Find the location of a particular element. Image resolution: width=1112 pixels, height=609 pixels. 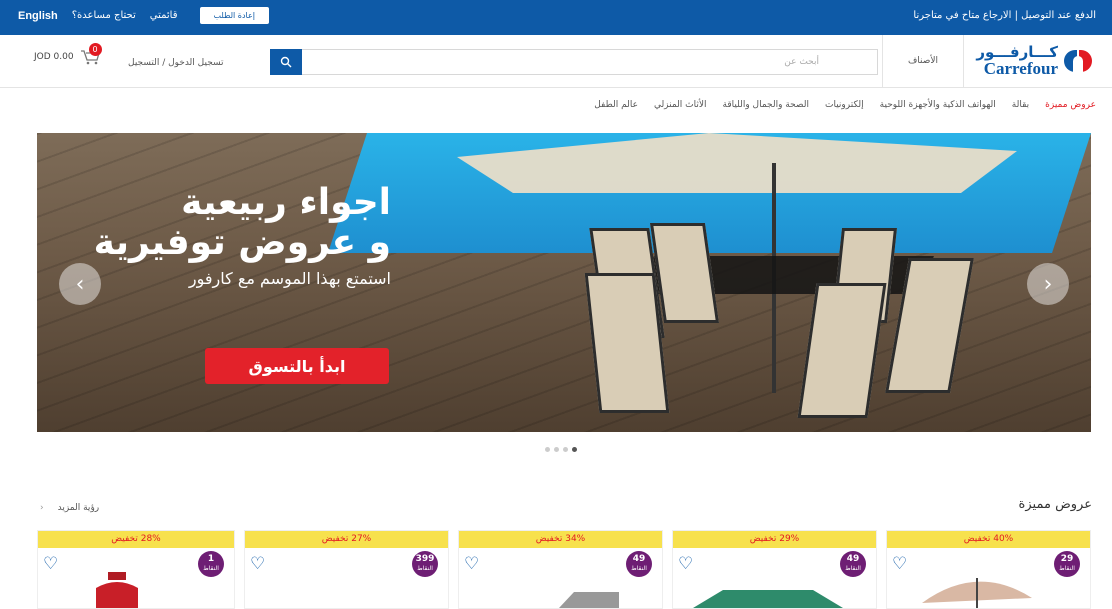

nav-item-furniture: الأثاث المنزلي is located at coordinates (680, 105).